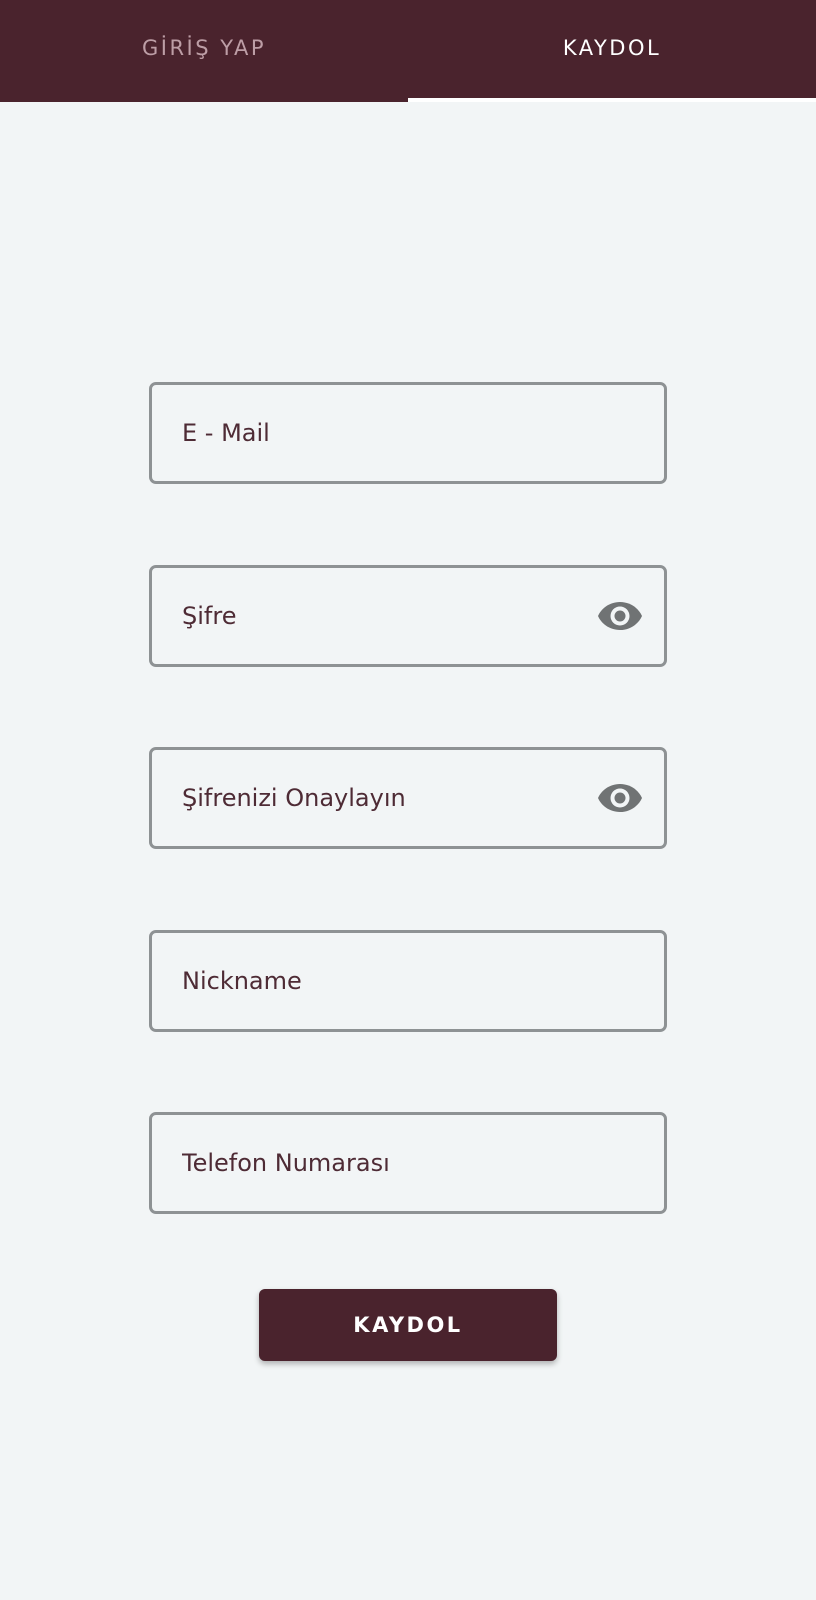 This screenshot has width=816, height=1600. Describe the element at coordinates (372, 1163) in the screenshot. I see `phone-input` at that location.